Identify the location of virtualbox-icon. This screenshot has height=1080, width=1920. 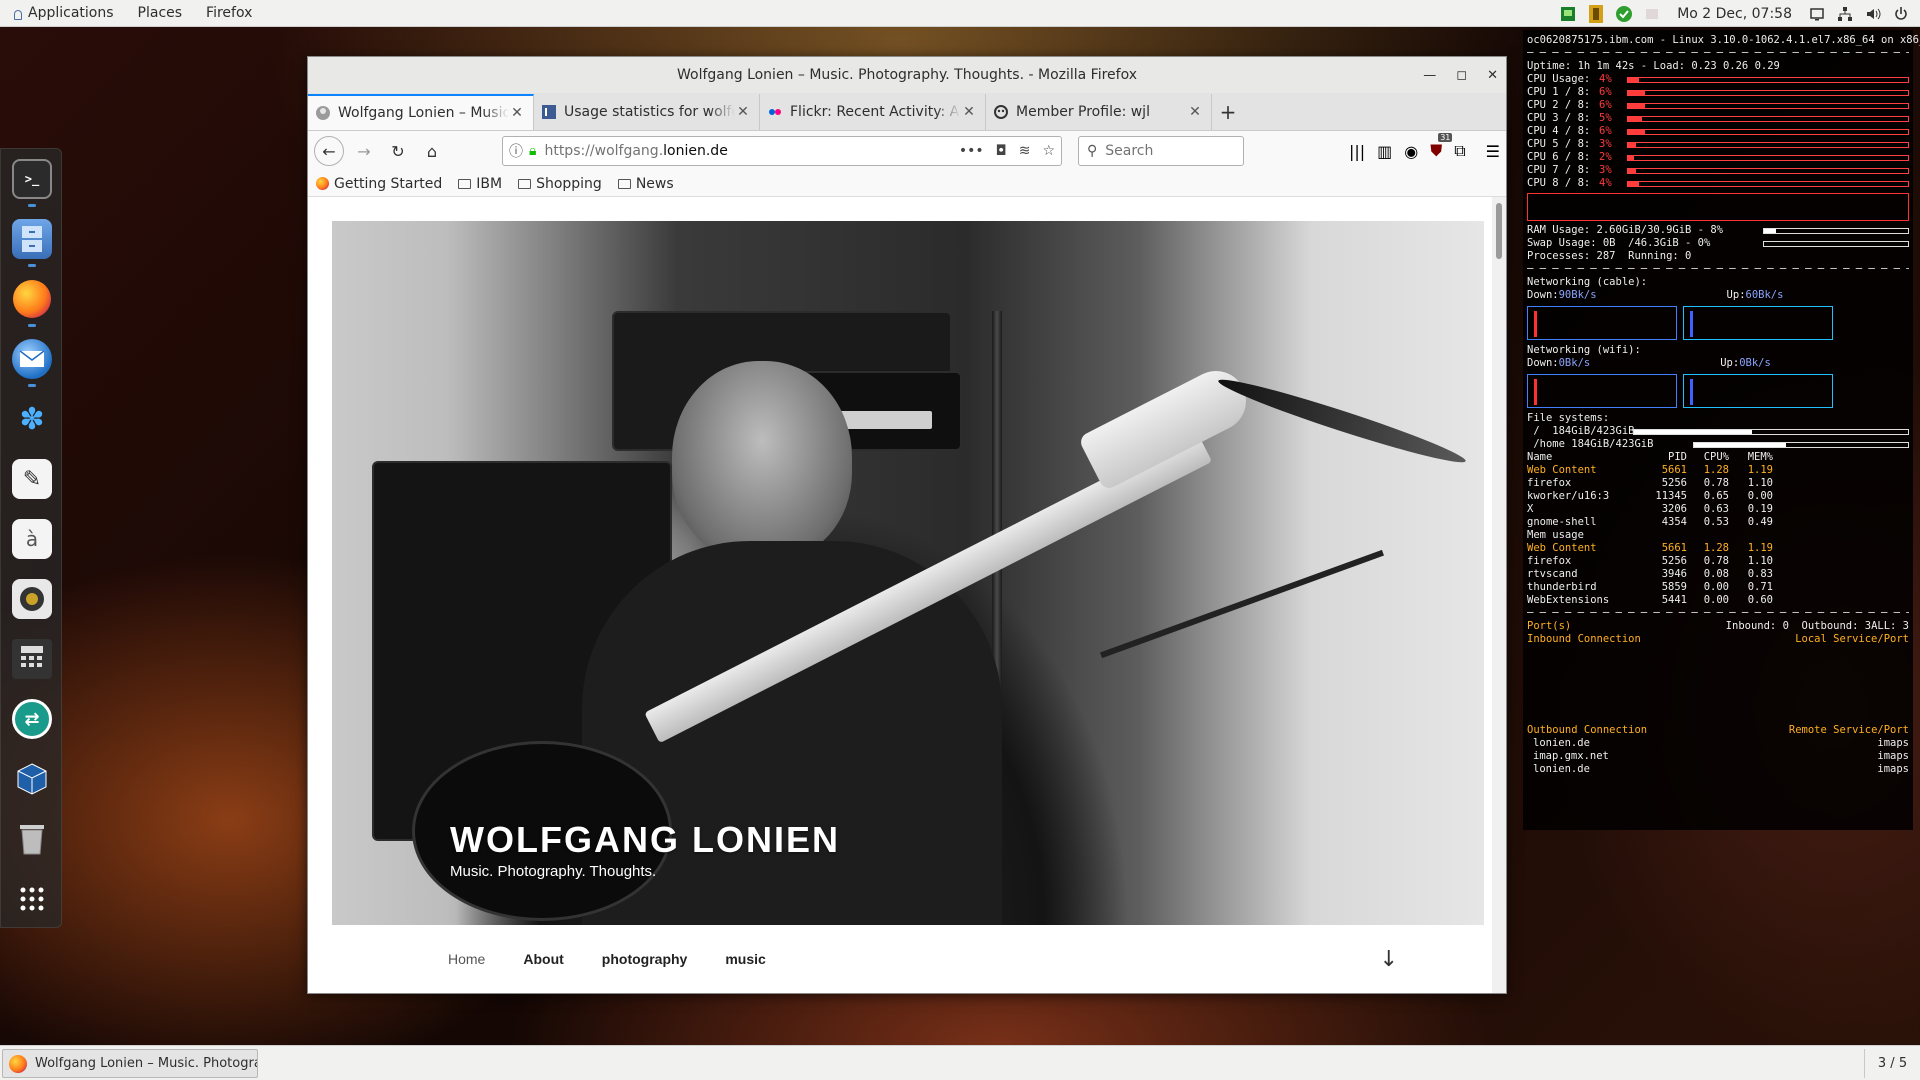
(32, 779).